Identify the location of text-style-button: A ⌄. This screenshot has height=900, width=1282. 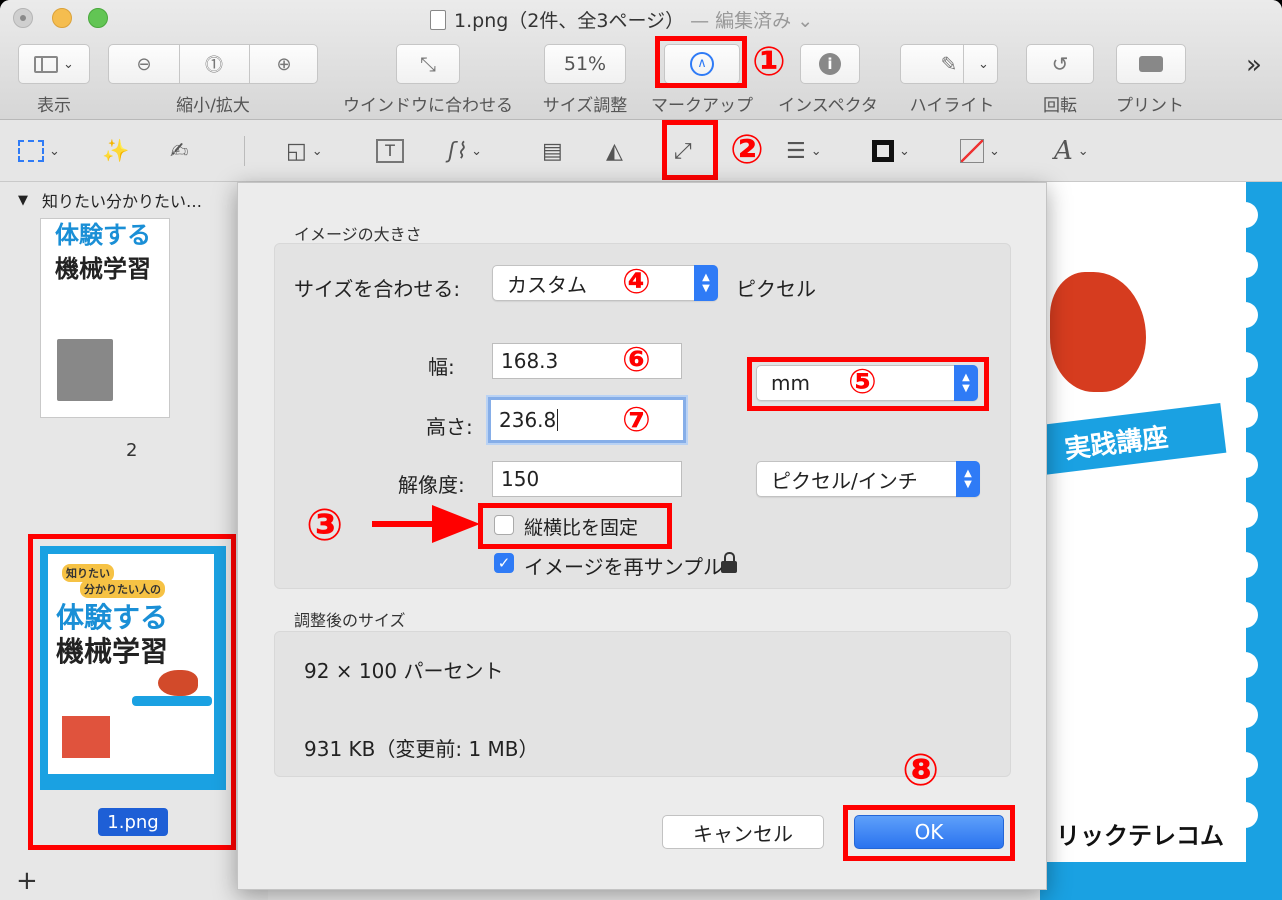
(1071, 151).